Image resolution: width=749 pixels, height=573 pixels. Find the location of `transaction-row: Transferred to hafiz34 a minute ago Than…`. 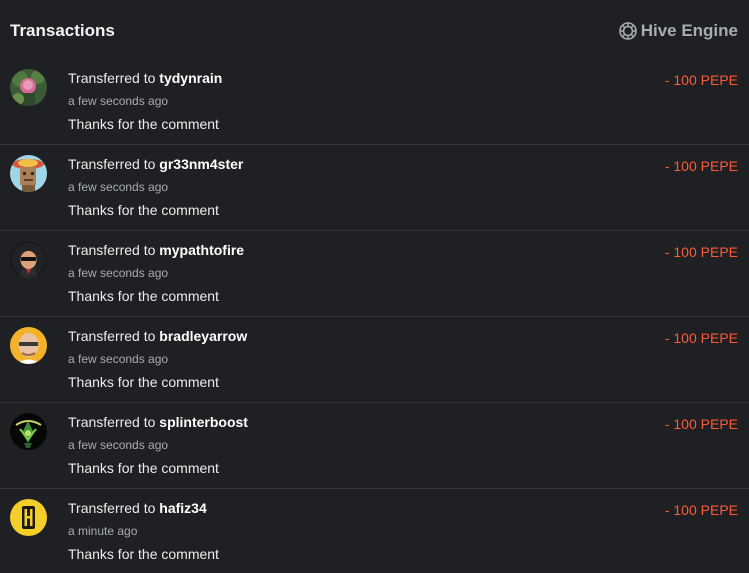

transaction-row: Transferred to hafiz34 a minute ago Than… is located at coordinates (374, 531).